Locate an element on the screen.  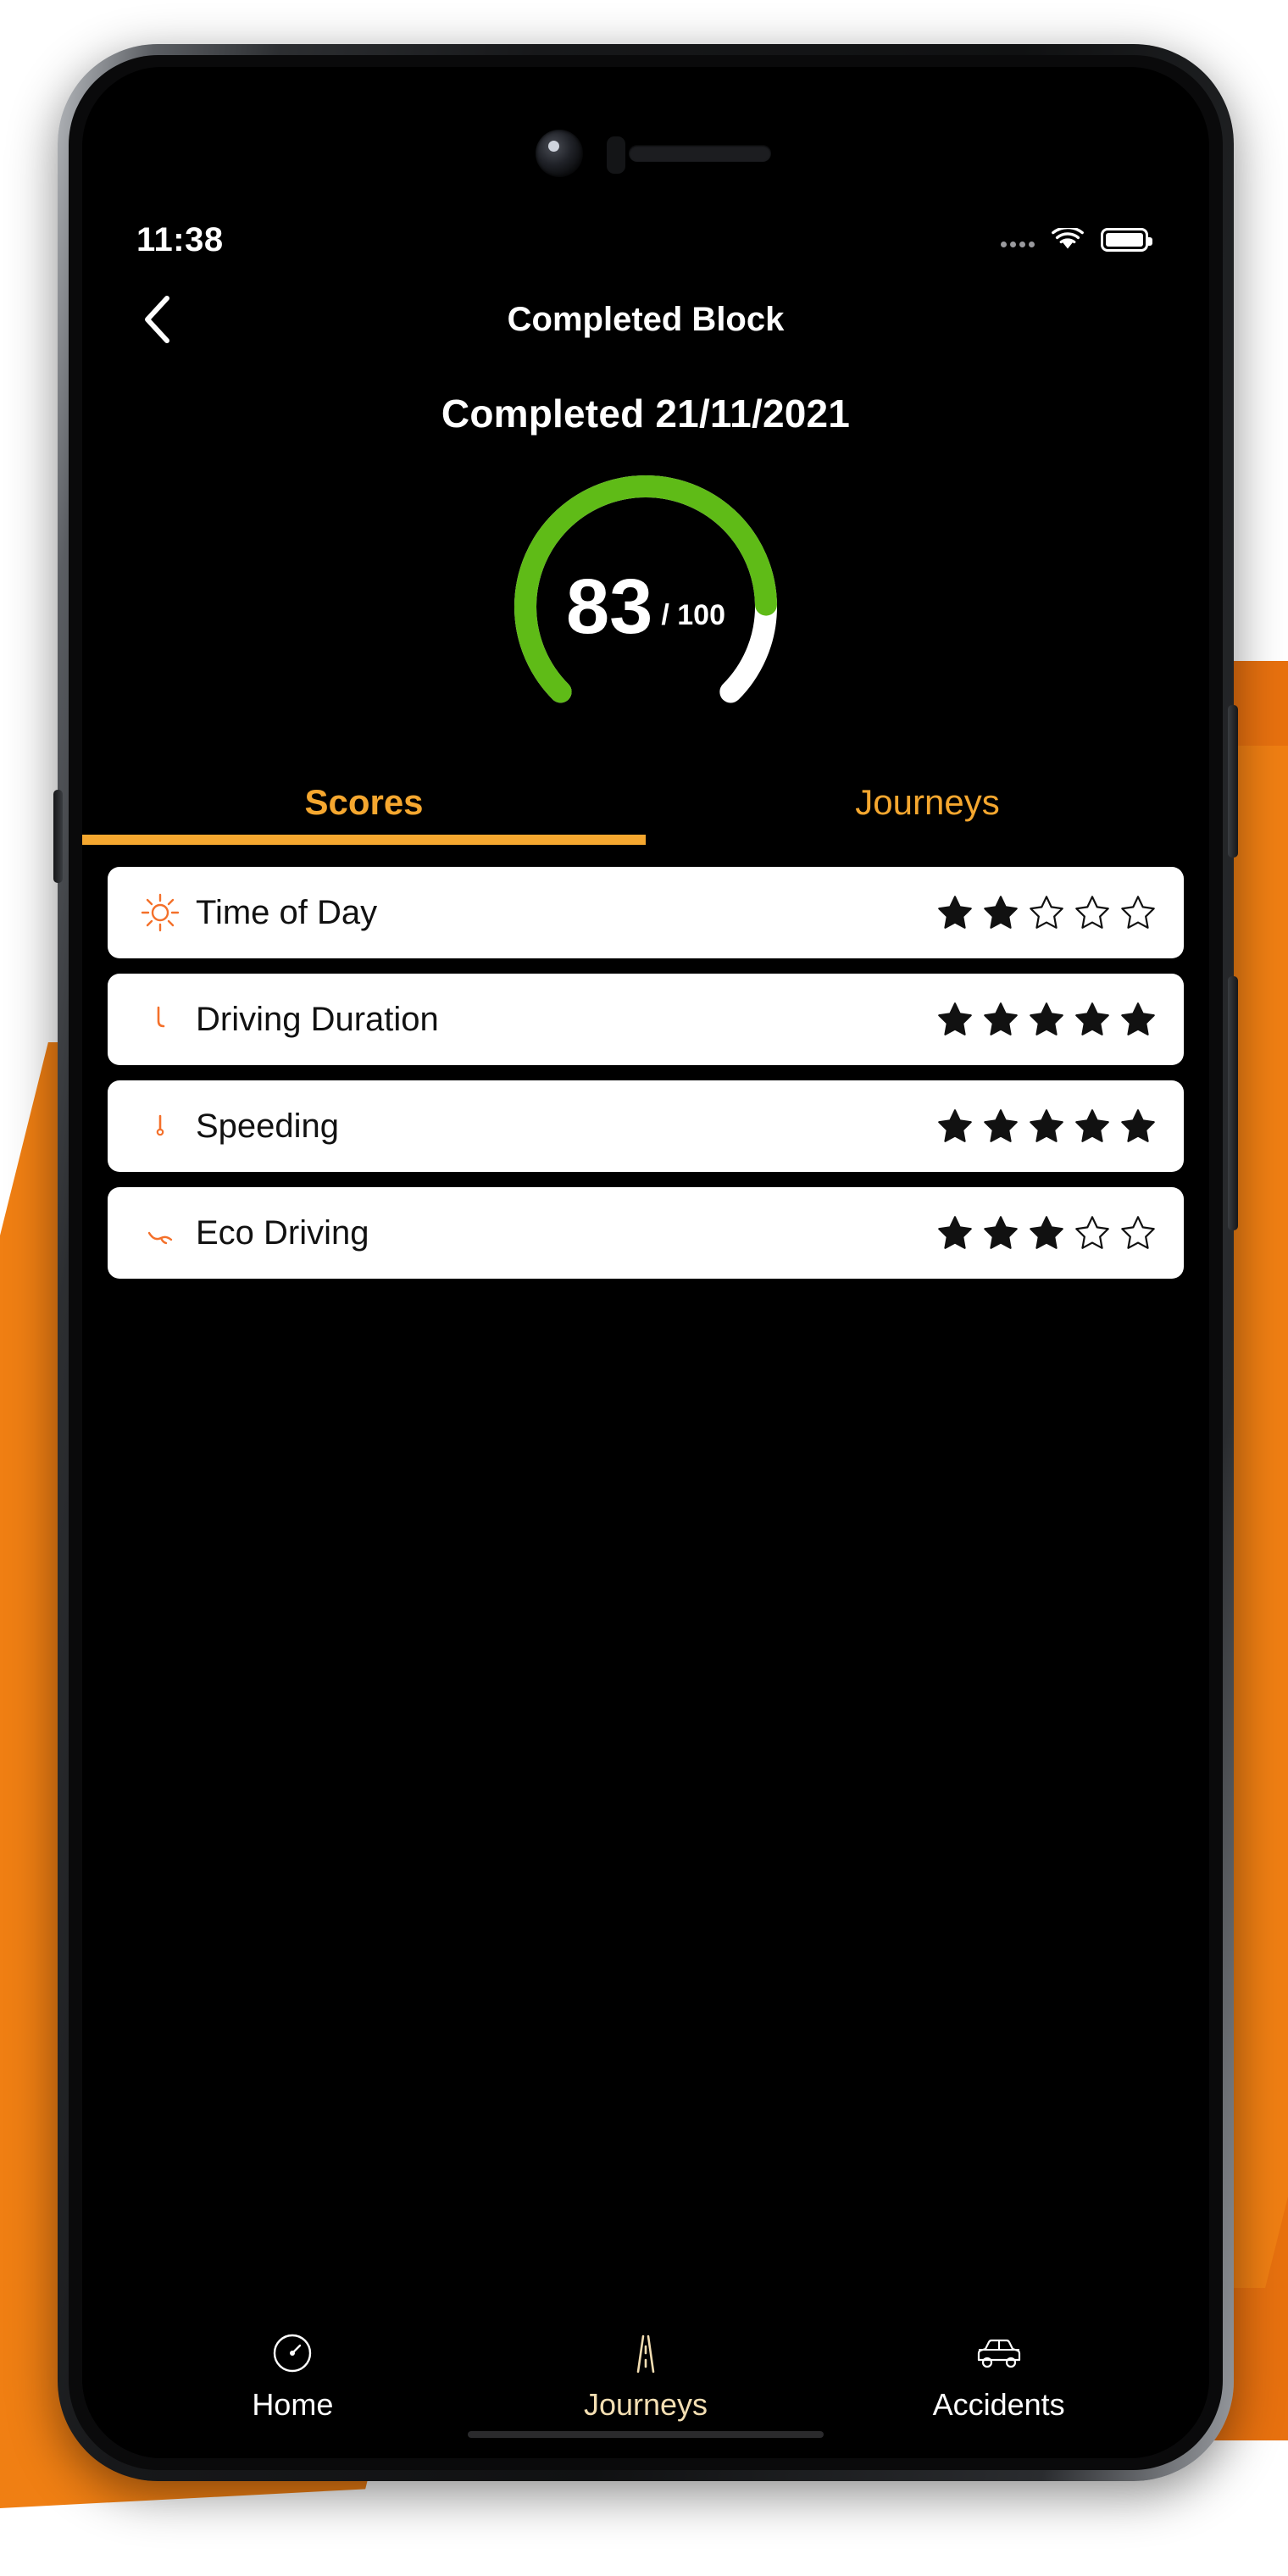
speedometer-needle-icon is located at coordinates (160, 1126).